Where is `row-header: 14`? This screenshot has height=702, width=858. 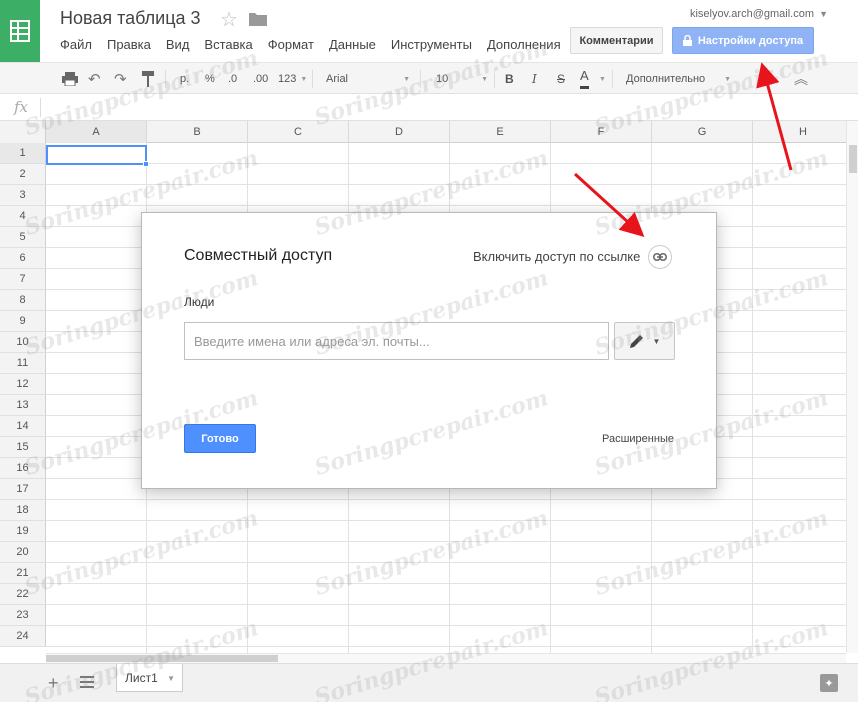
row-header: 14 is located at coordinates (23, 426).